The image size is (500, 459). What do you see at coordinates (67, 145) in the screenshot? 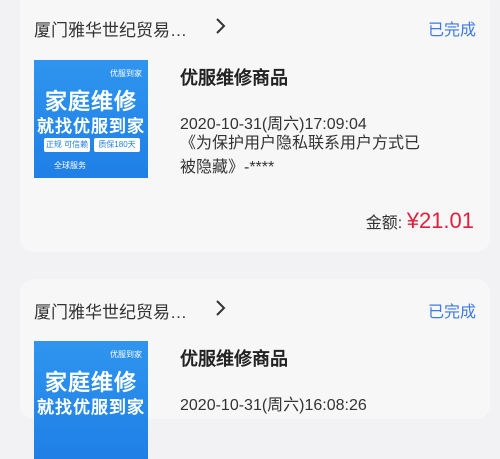
I see `thumbnail-badge-left: 正规 可信赖` at bounding box center [67, 145].